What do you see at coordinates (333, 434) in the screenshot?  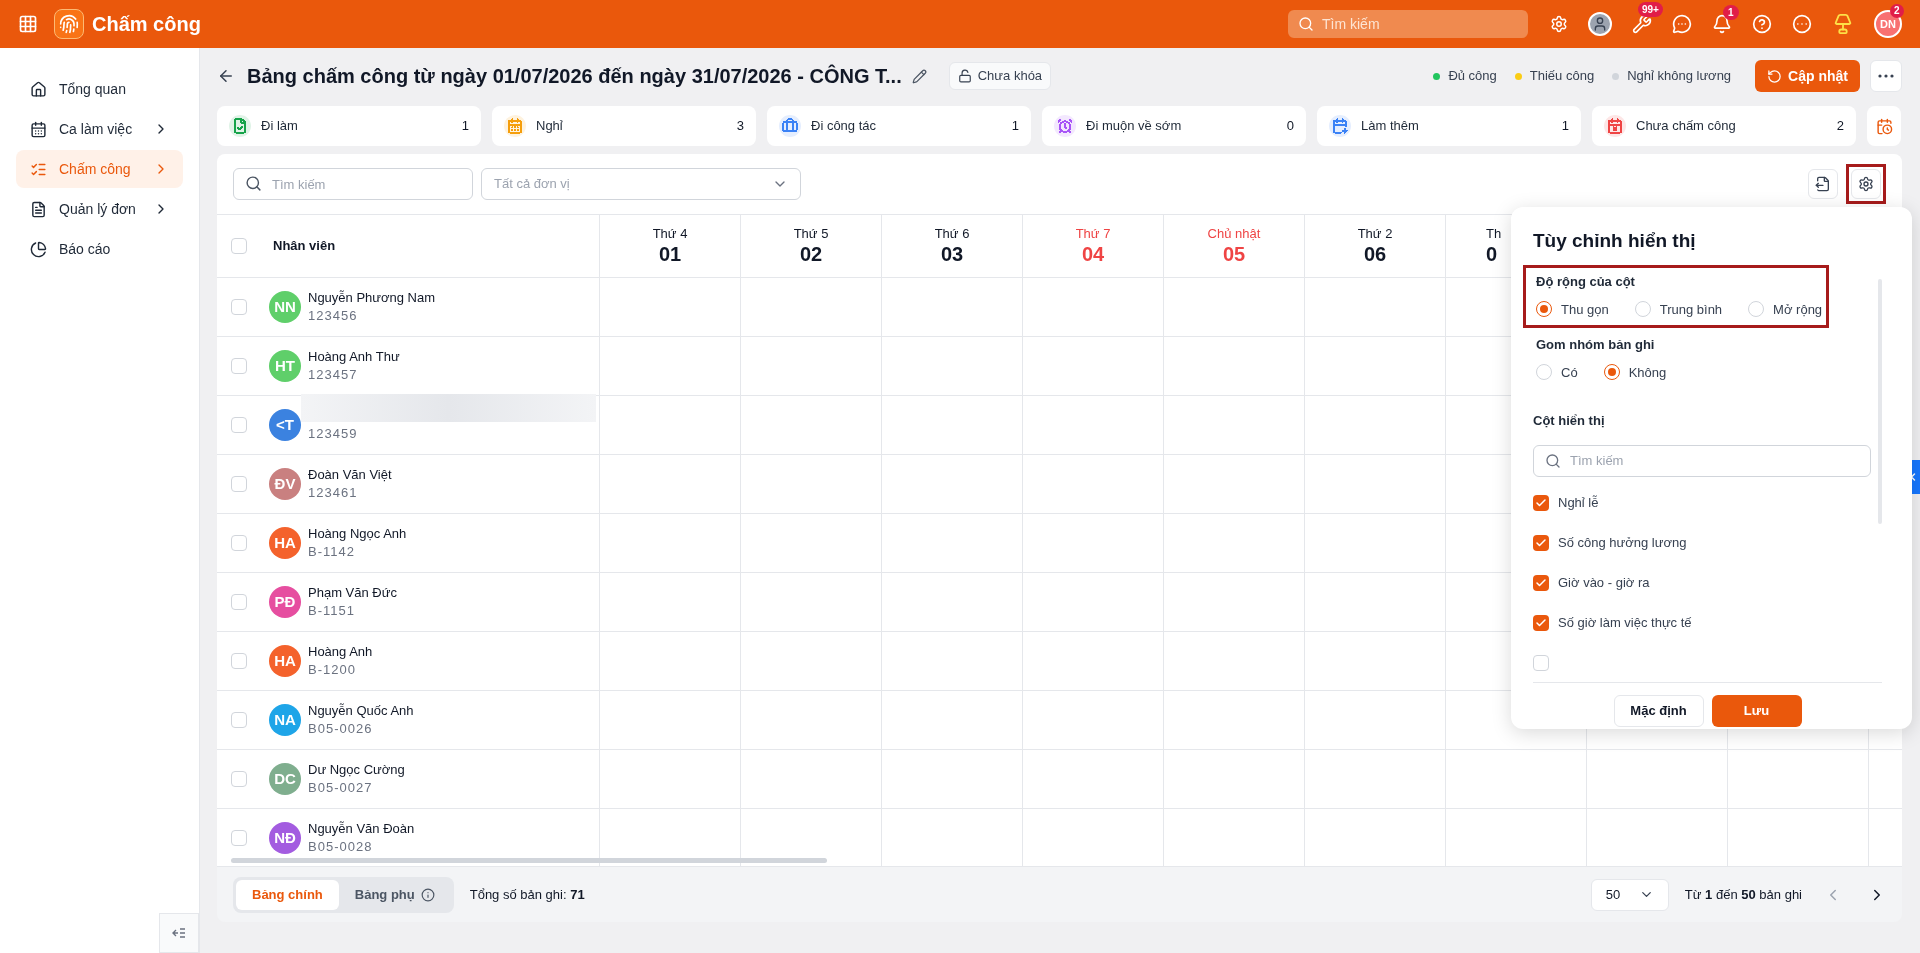 I see `employee-code: 123459` at bounding box center [333, 434].